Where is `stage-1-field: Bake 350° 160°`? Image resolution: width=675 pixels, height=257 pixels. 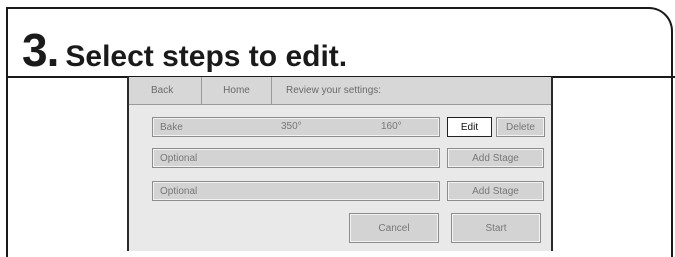 stage-1-field: Bake 350° 160° is located at coordinates (296, 127).